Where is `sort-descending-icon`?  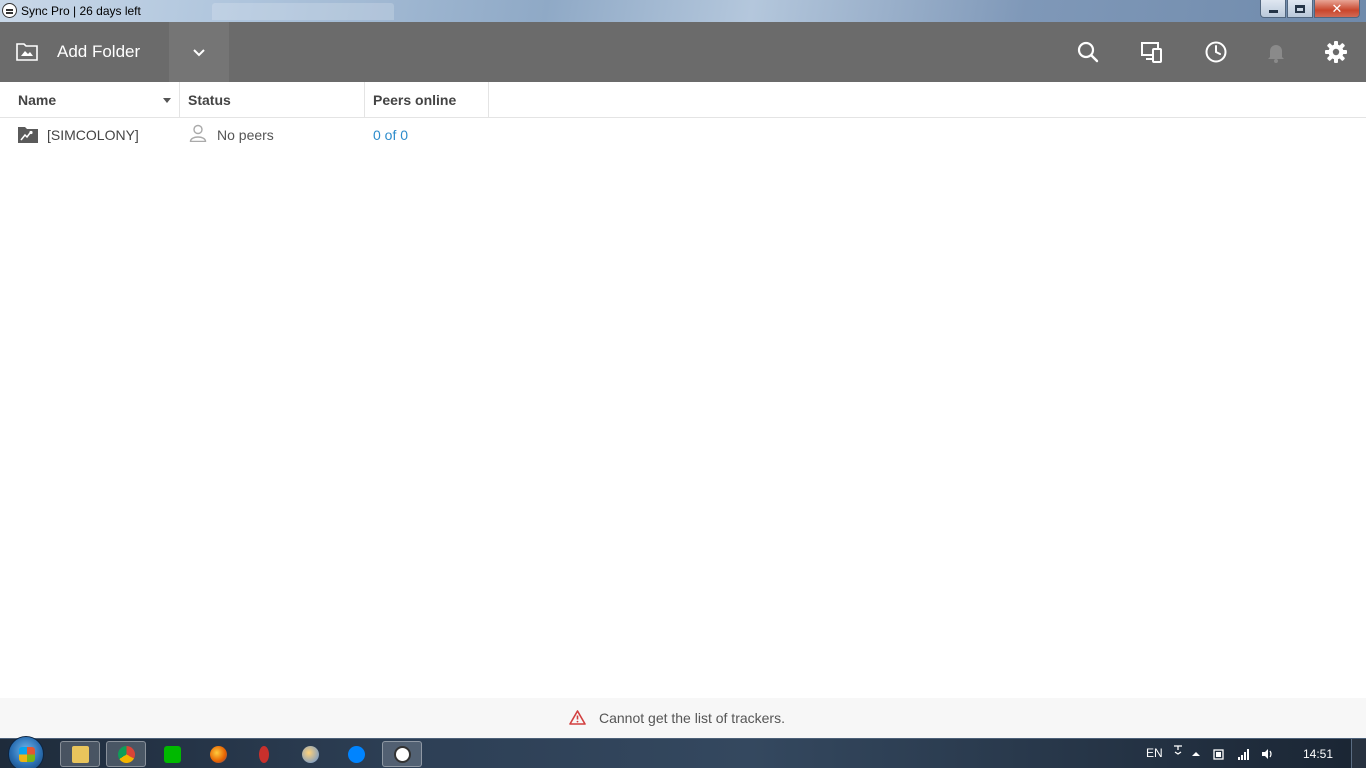
sort-descending-icon is located at coordinates (167, 100).